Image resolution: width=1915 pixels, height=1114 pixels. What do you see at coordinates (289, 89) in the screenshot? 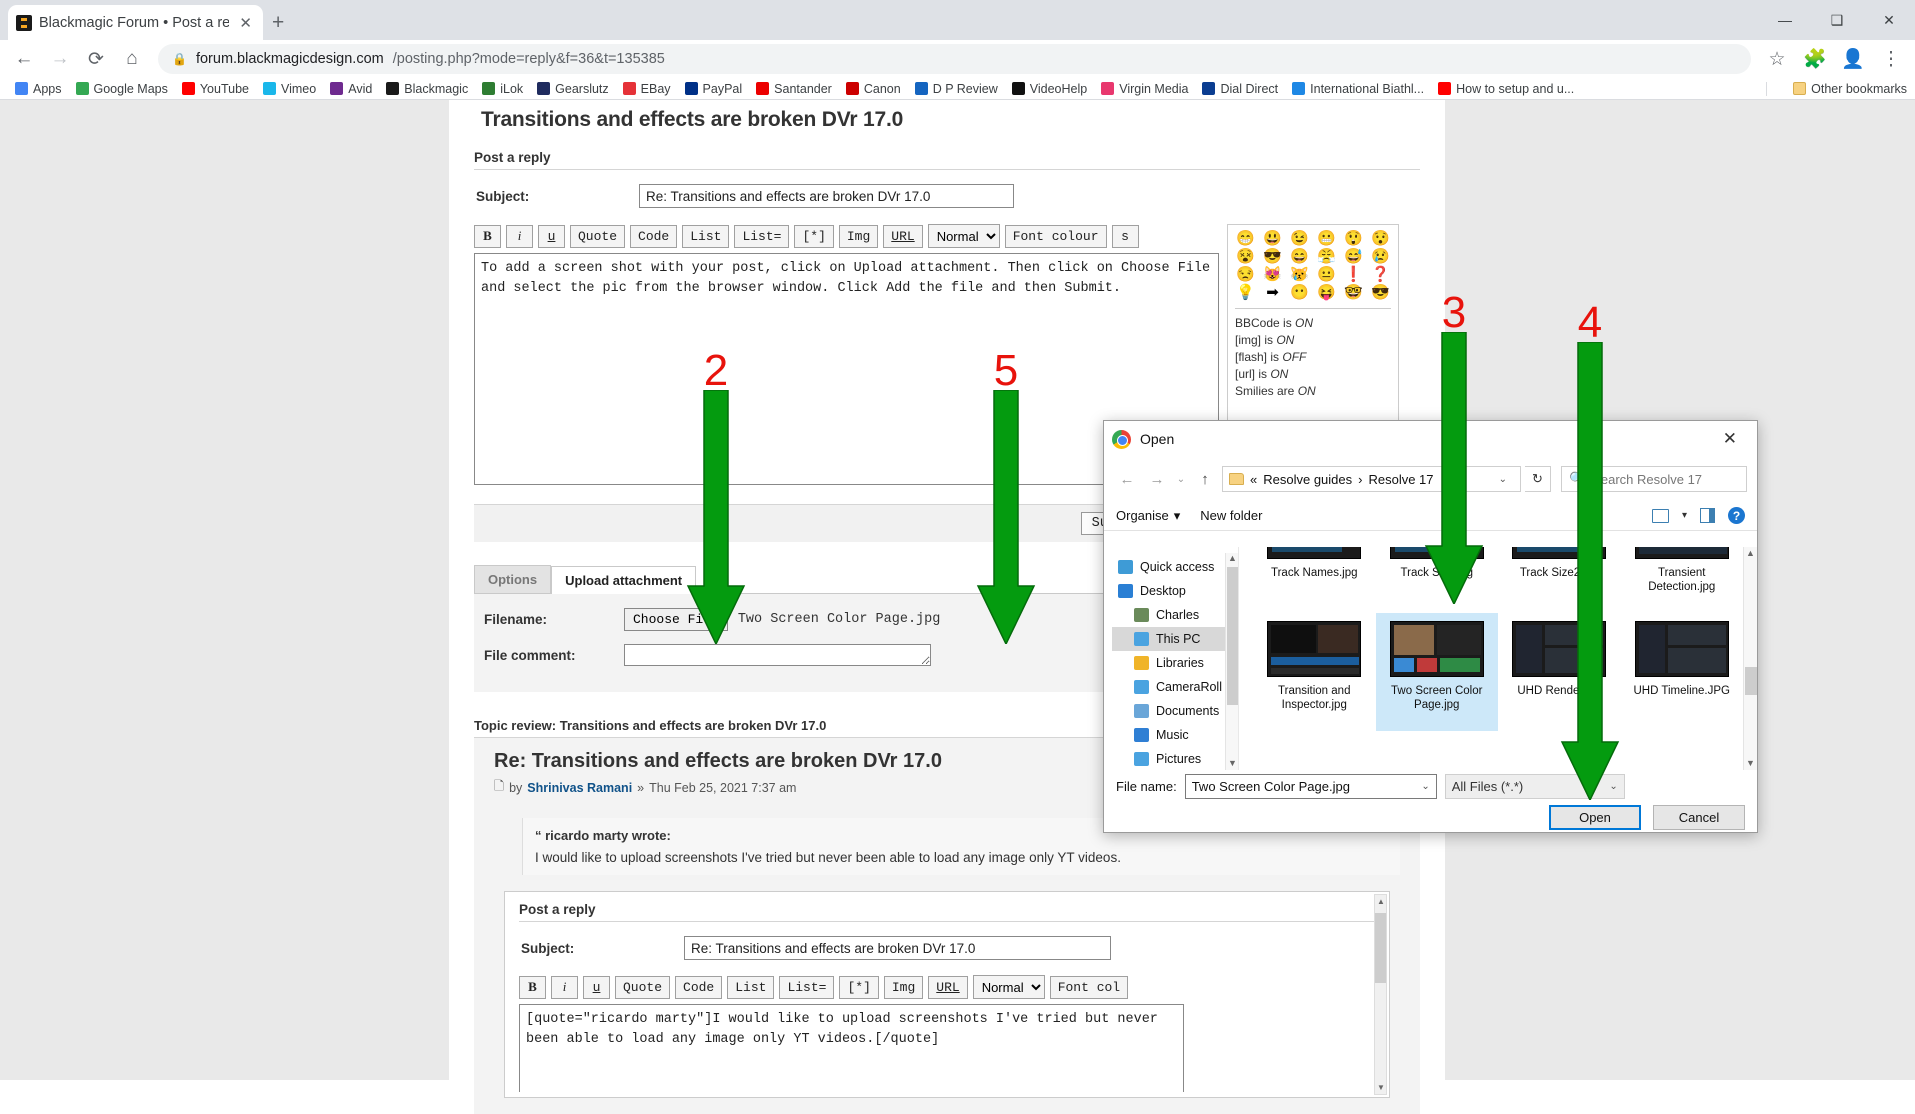
I see `bookmark-3: Vimeo` at bounding box center [289, 89].